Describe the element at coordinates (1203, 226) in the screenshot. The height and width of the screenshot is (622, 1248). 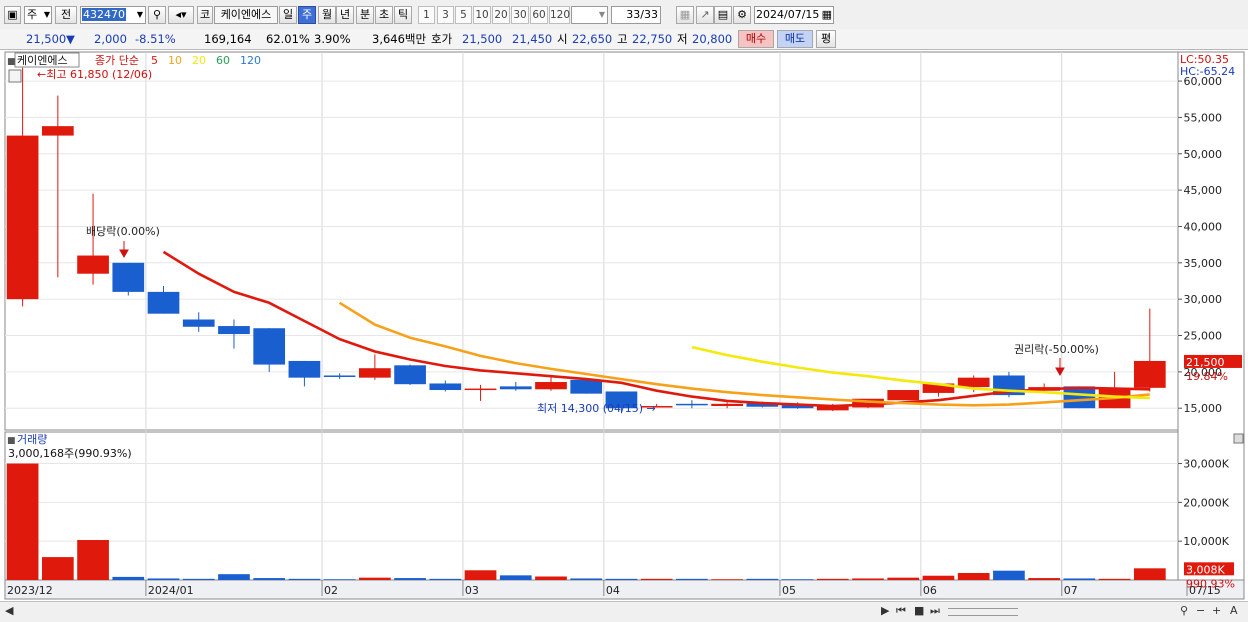
I see `y-tick-label: 40,000` at that location.